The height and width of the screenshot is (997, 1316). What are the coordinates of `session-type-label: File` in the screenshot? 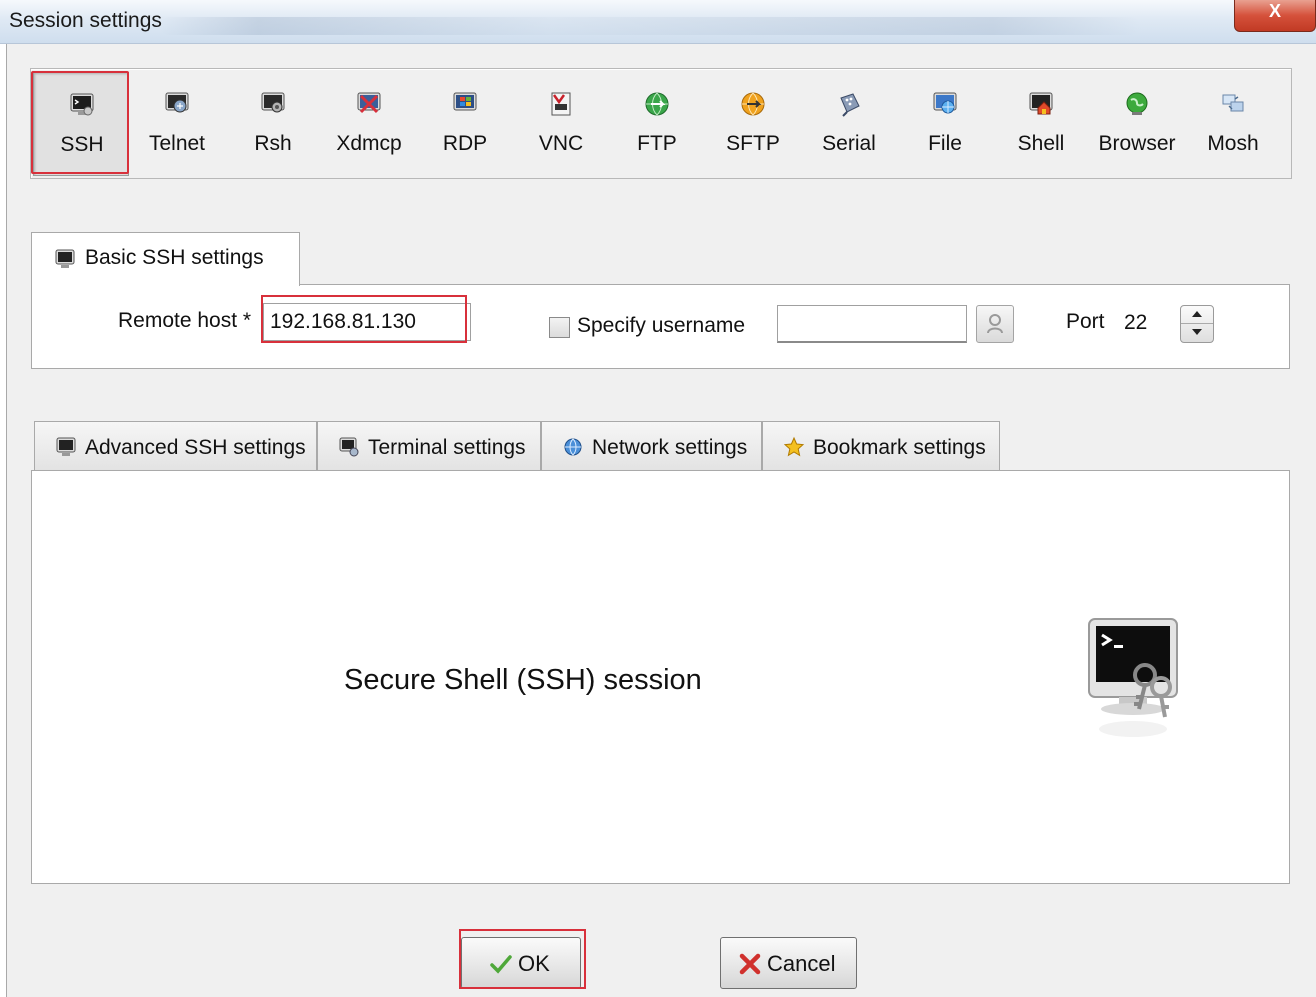 It's located at (945, 143).